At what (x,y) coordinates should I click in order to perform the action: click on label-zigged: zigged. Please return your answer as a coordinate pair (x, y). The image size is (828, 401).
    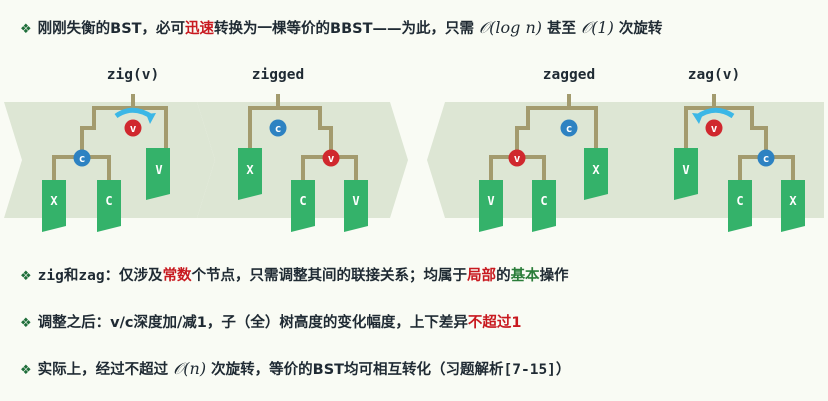
    Looking at the image, I should click on (278, 75).